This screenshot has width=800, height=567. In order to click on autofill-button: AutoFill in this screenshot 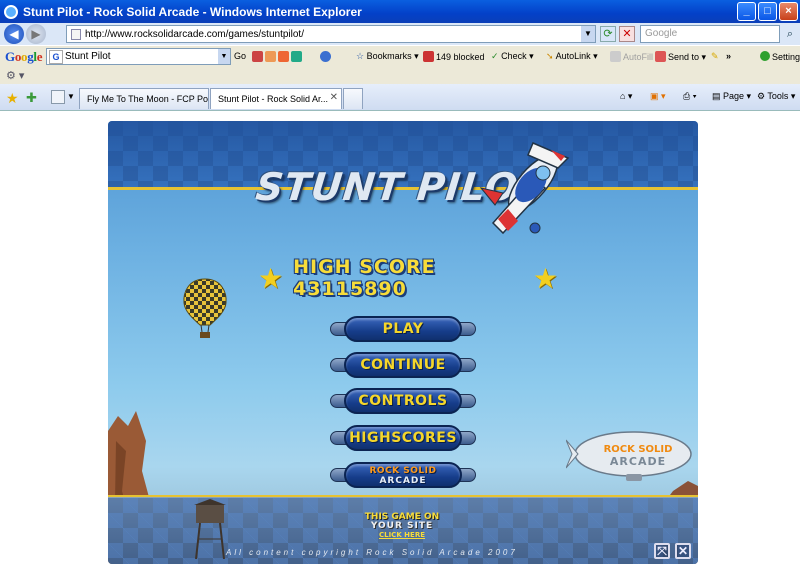, I will do `click(631, 56)`.